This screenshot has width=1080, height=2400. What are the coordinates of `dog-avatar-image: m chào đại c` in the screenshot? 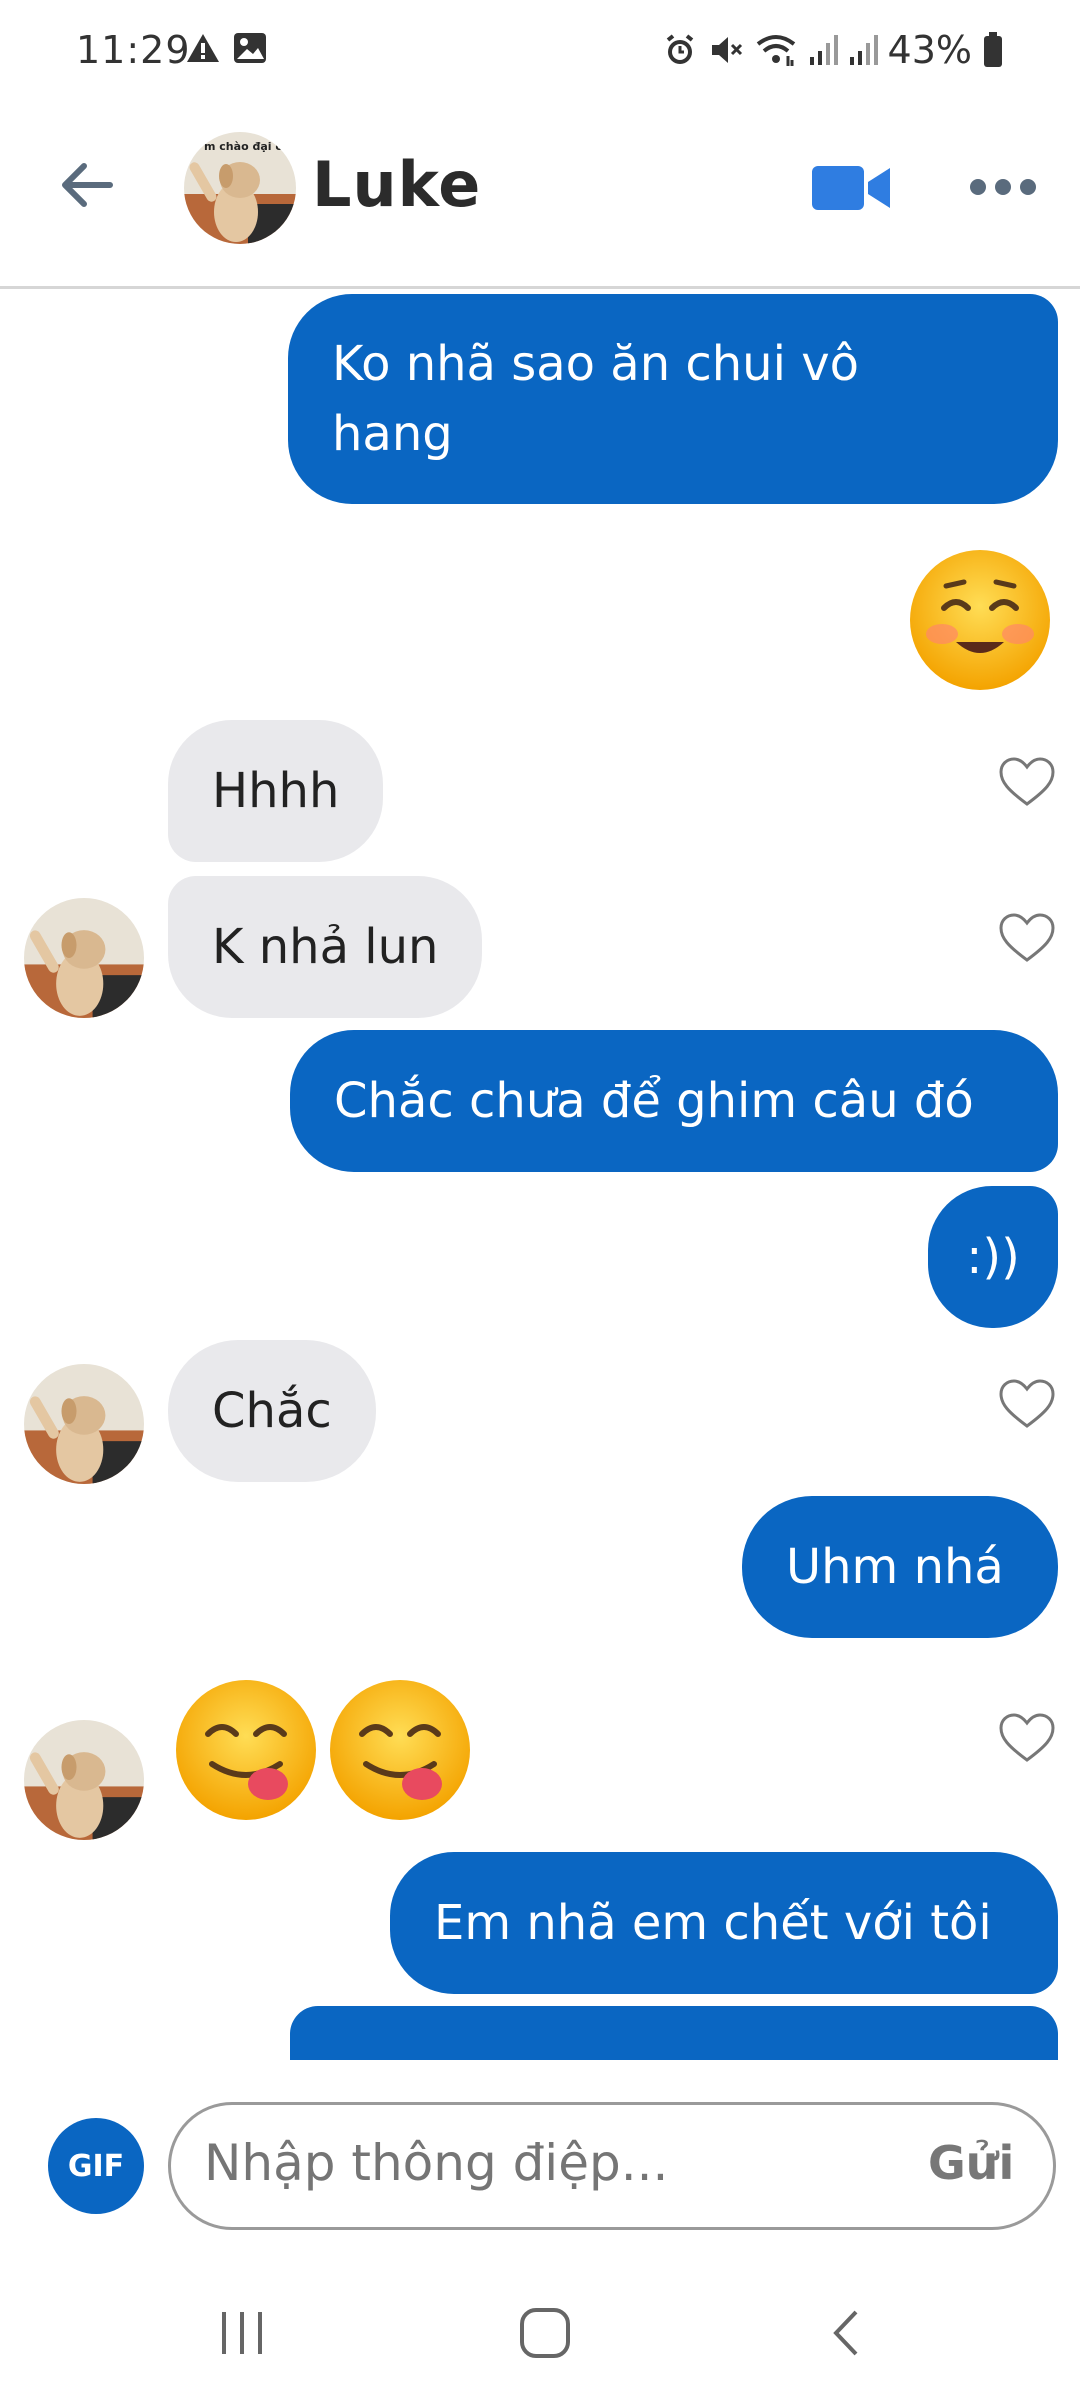 It's located at (240, 188).